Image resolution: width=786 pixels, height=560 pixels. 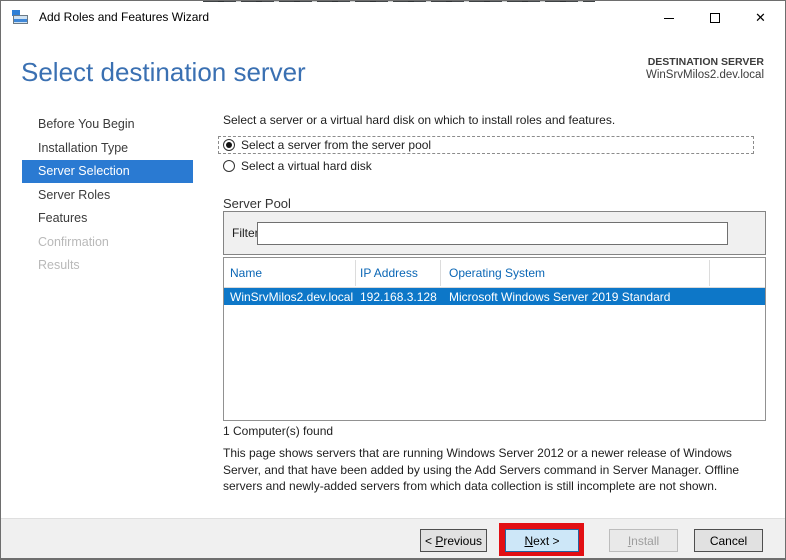 What do you see at coordinates (107, 218) in the screenshot?
I see `sidebar-item-features: Features` at bounding box center [107, 218].